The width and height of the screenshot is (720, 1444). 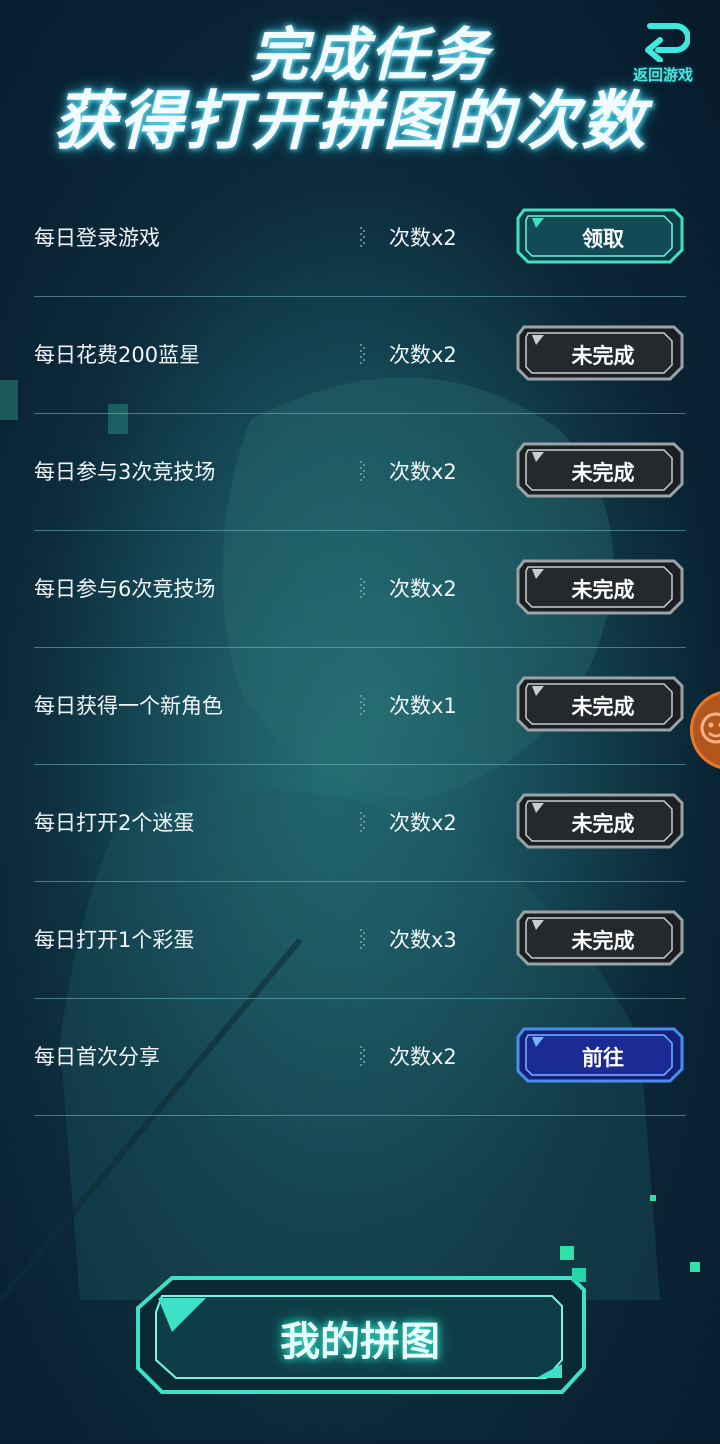 I want to click on reward-count: 次数x1, so click(x=423, y=705).